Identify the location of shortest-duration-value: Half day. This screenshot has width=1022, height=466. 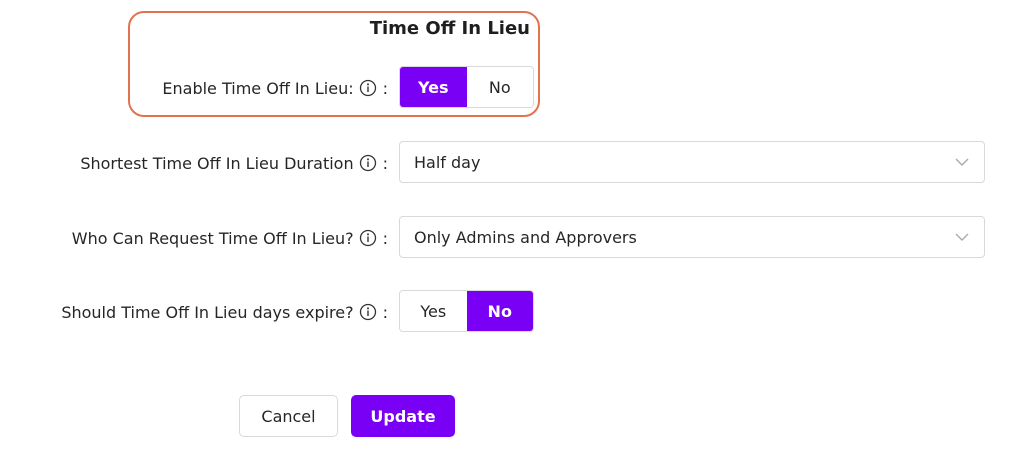
(447, 162).